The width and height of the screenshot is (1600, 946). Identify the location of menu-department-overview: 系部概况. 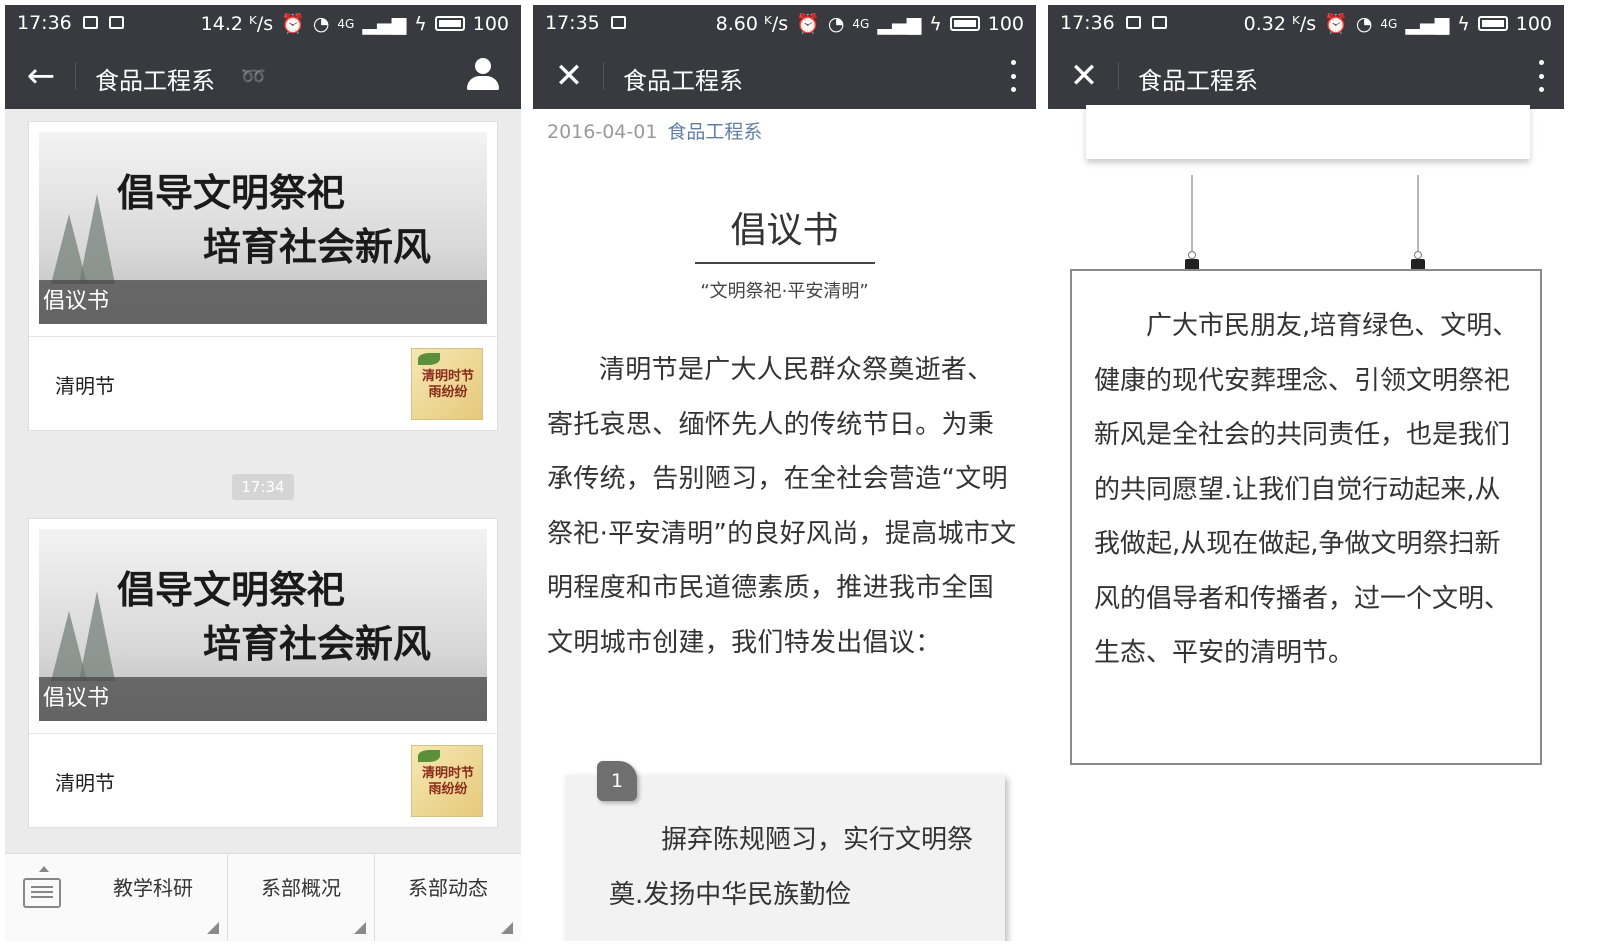
(300, 897).